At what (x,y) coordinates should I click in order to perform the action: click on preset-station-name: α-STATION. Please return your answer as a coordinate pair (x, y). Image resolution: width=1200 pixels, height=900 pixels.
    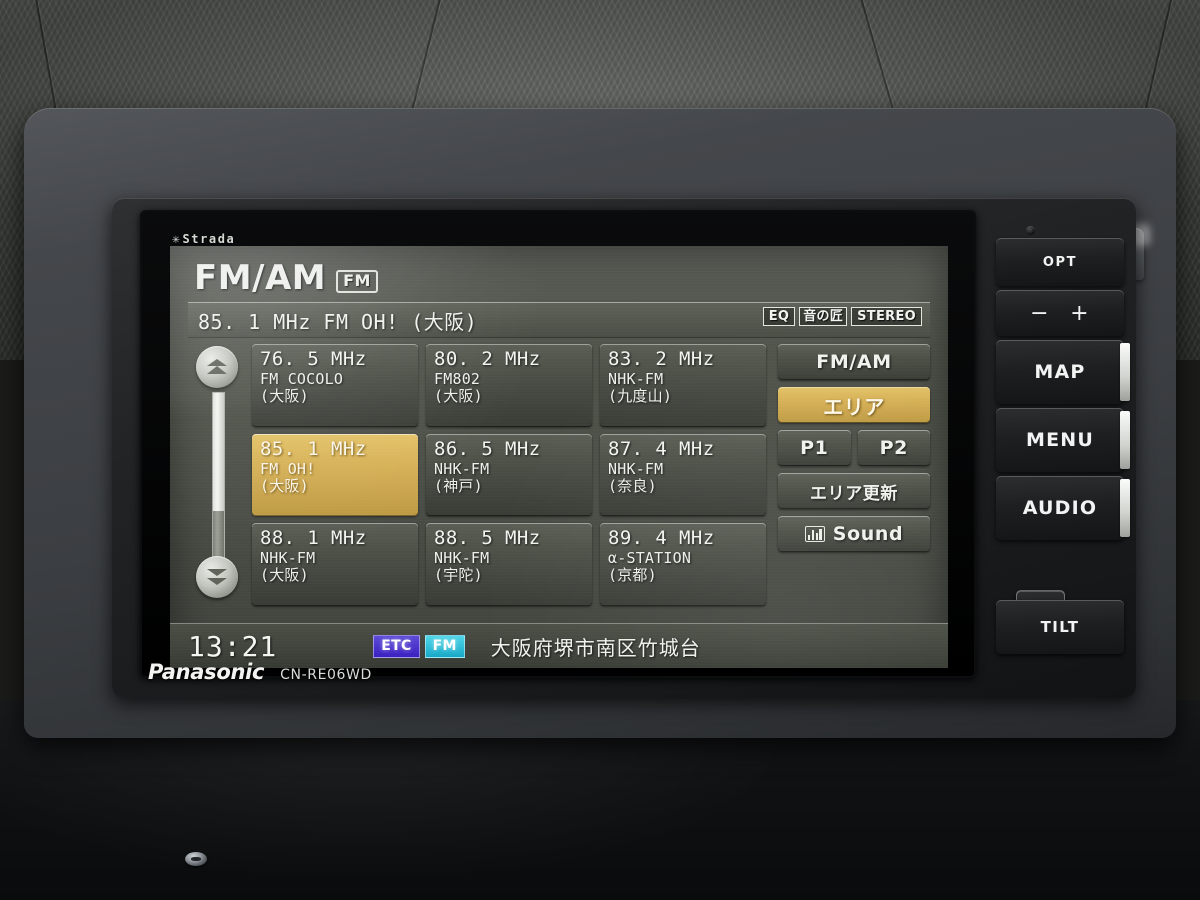
    Looking at the image, I should click on (650, 558).